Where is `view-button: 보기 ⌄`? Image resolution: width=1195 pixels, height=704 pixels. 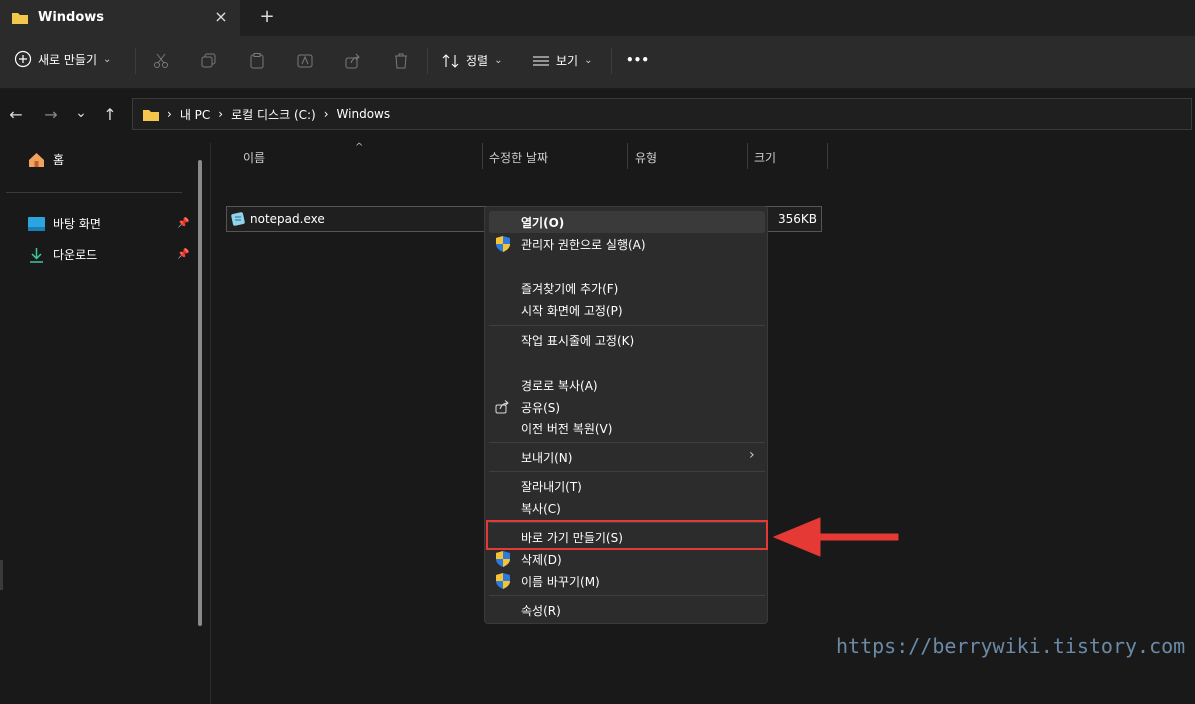
view-button: 보기 ⌄ is located at coordinates (562, 60).